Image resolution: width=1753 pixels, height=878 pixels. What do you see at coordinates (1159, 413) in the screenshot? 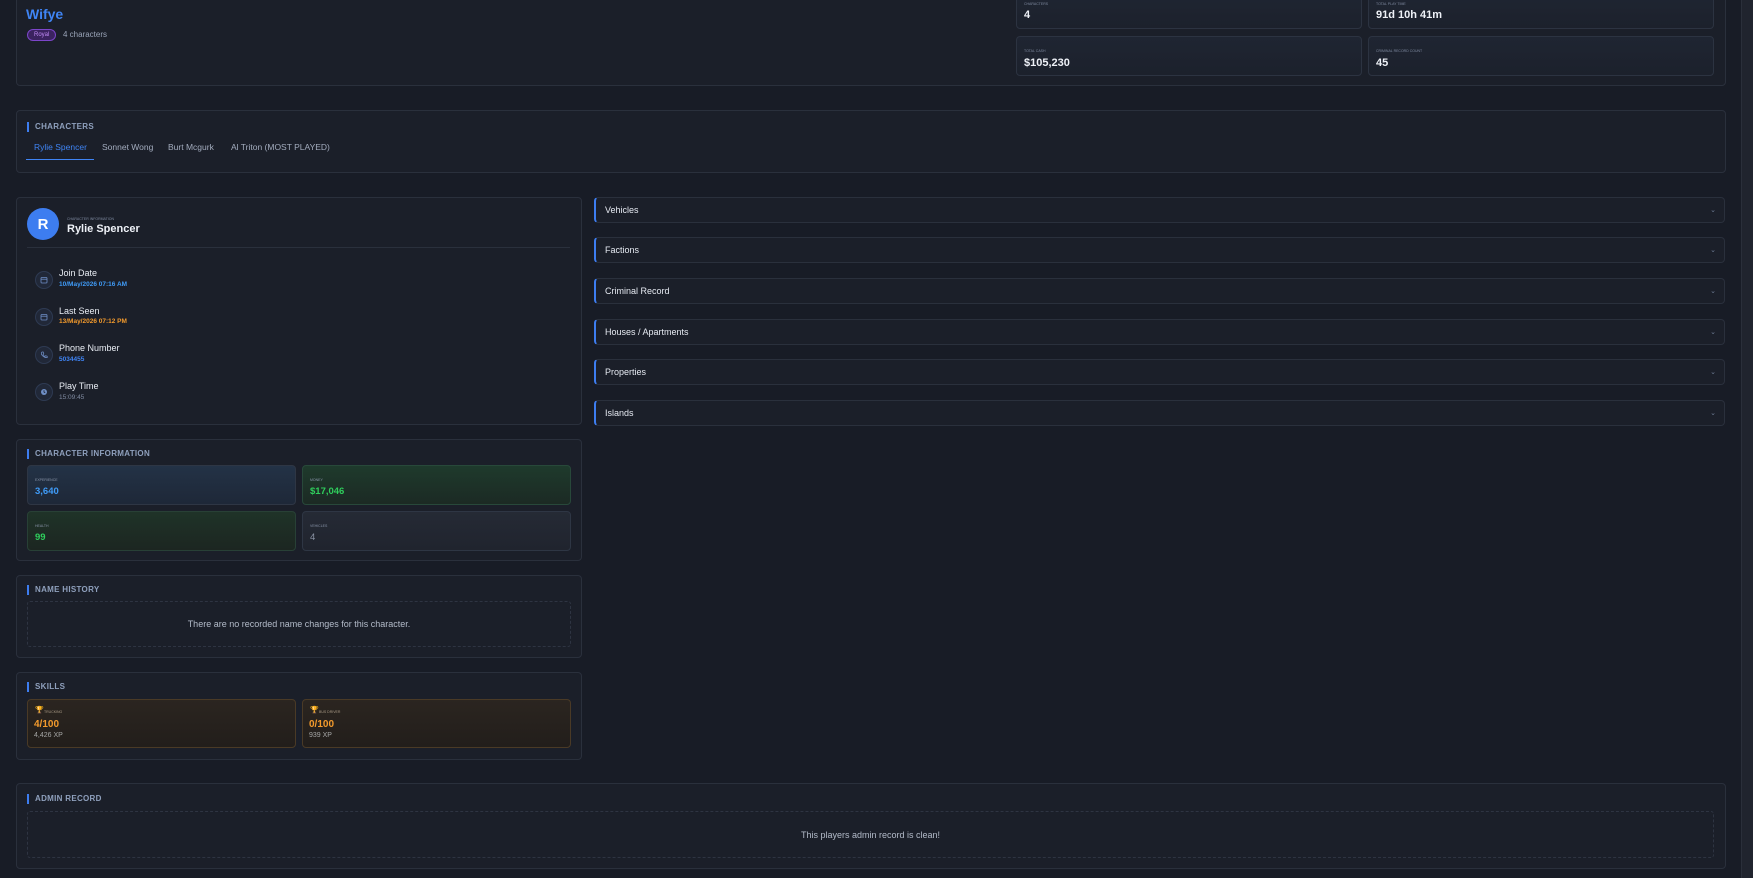
I see `accordion-islands: Islands ⌄` at bounding box center [1159, 413].